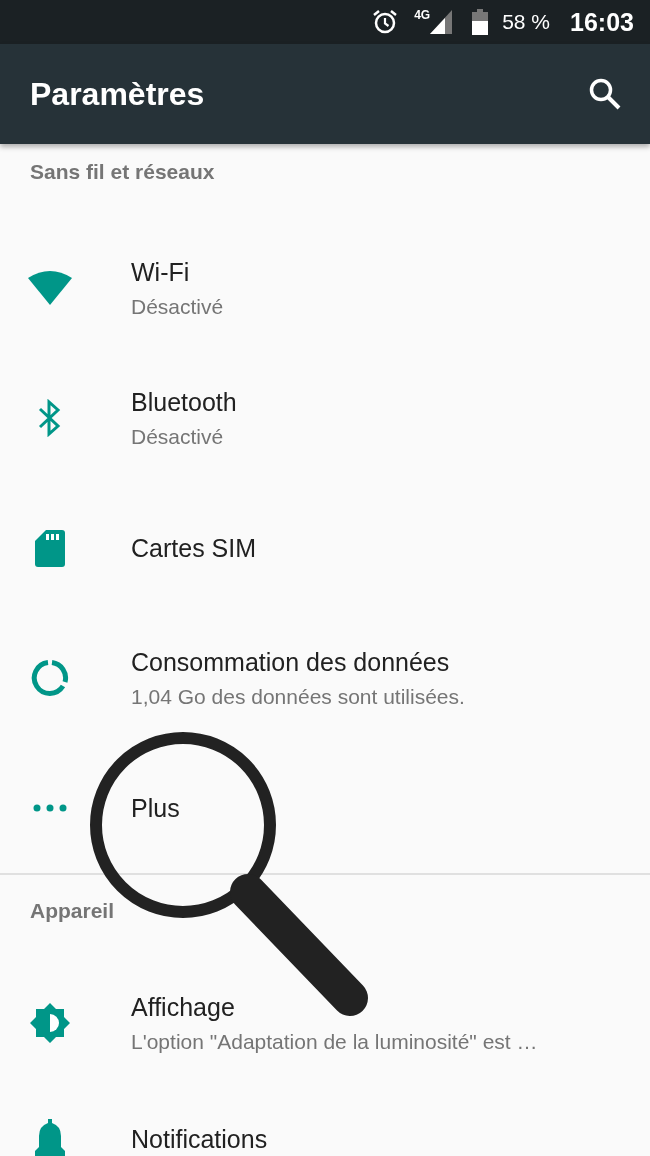 The image size is (650, 1156). What do you see at coordinates (526, 22) in the screenshot?
I see `battery-percentage: 58 %` at bounding box center [526, 22].